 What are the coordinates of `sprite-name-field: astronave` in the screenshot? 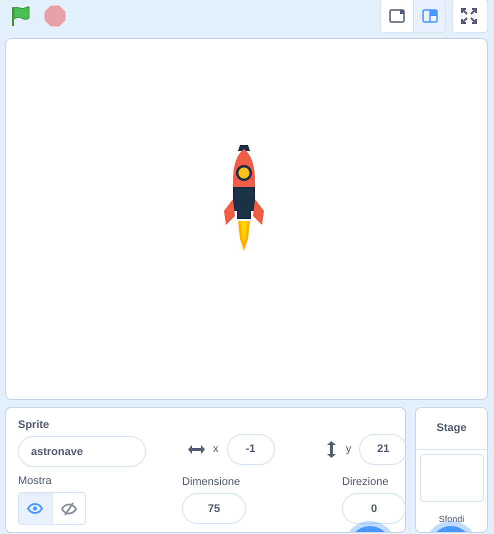 It's located at (82, 451).